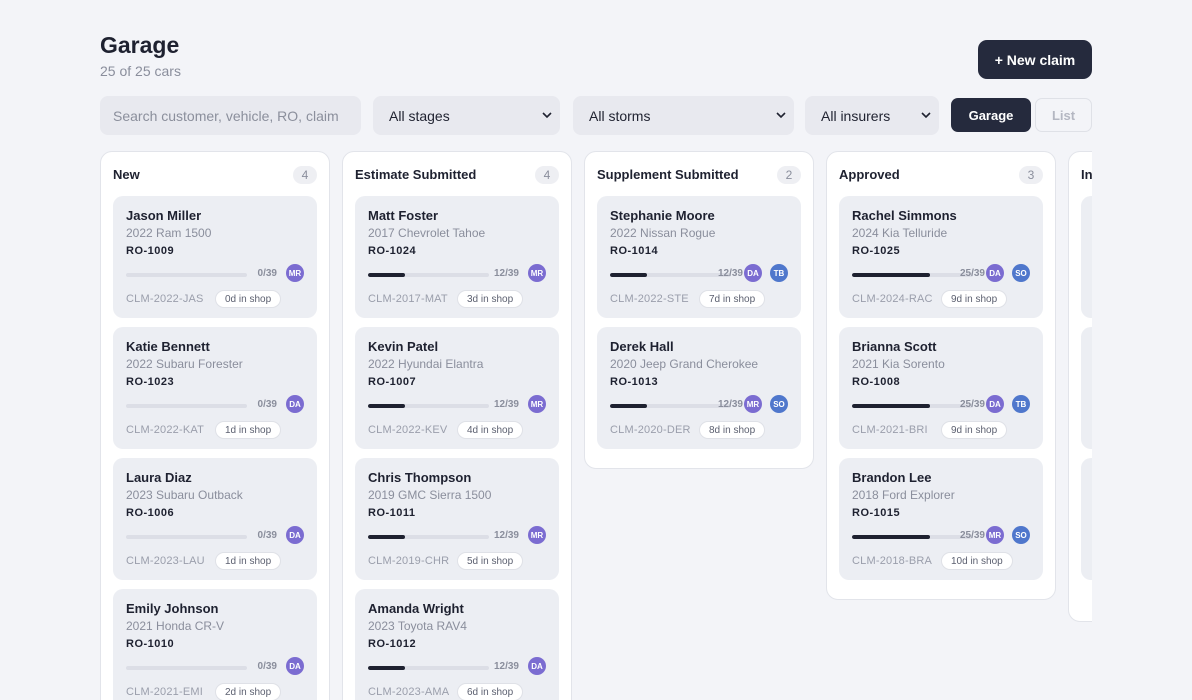  Describe the element at coordinates (416, 608) in the screenshot. I see `customer-name: Amanda Wright` at that location.